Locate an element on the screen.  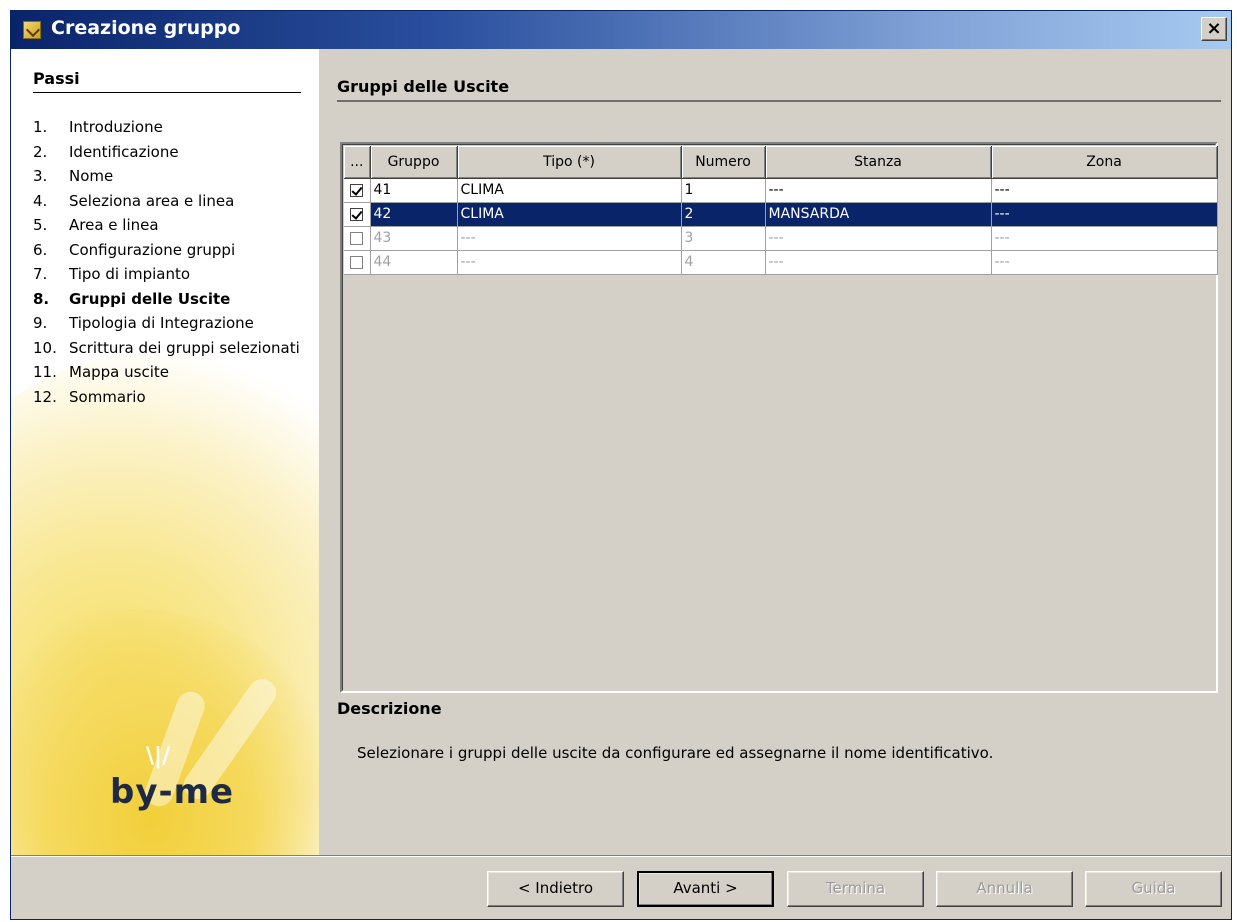
finish-button: Termina is located at coordinates (855, 889).